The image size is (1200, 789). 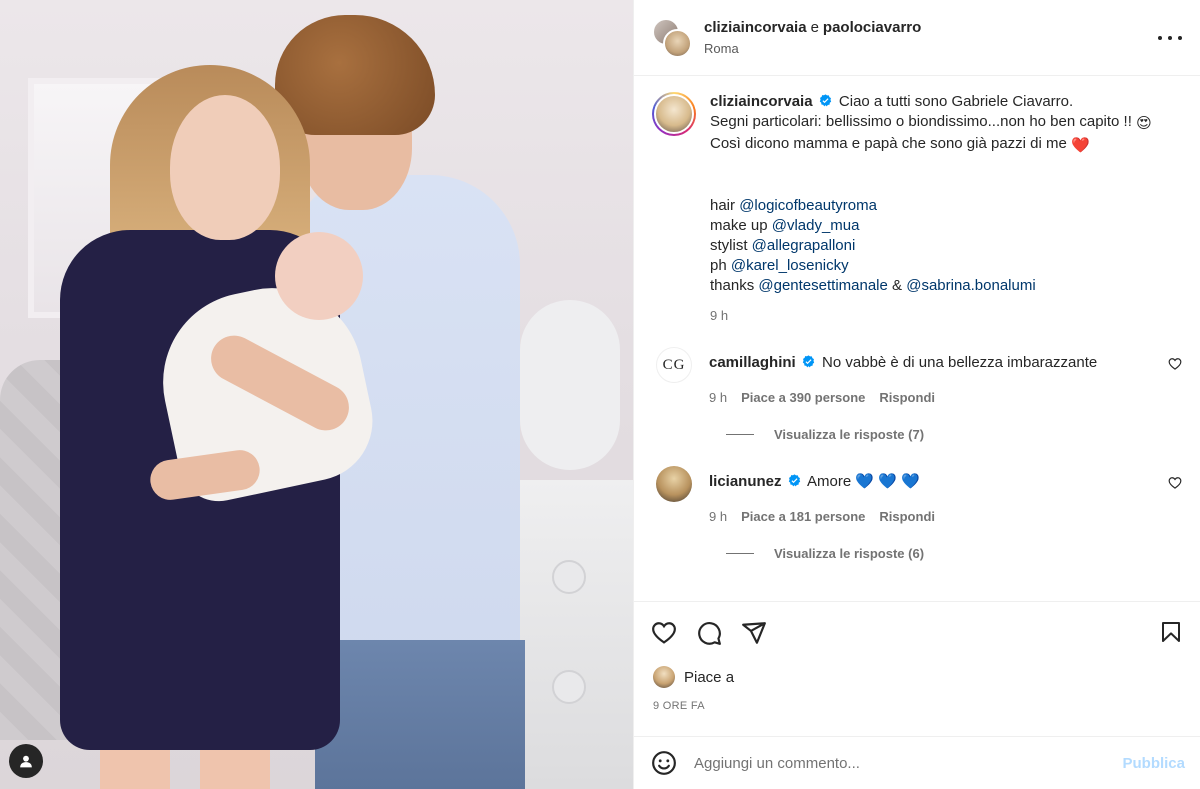 I want to click on credit-line: stylist @allegrapalloni, so click(x=783, y=245).